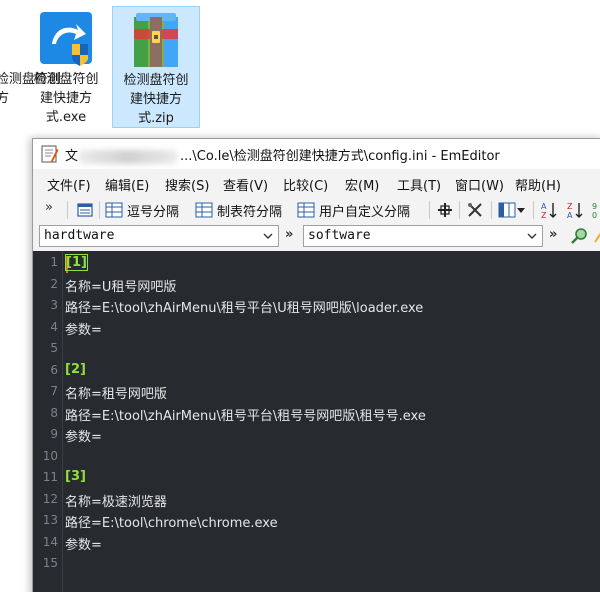  I want to click on menu-window: 窗口(W), so click(479, 184).